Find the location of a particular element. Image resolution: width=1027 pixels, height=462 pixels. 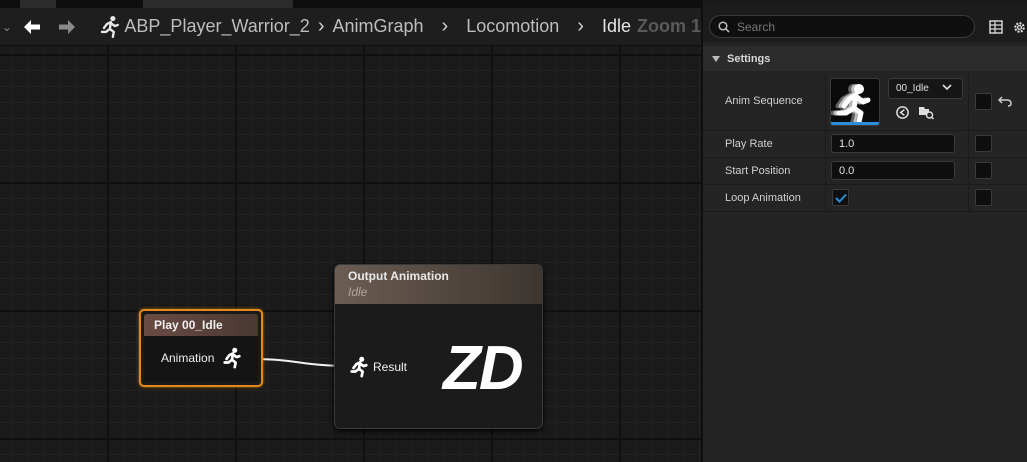

zd-logo: ZD is located at coordinates (483, 368).